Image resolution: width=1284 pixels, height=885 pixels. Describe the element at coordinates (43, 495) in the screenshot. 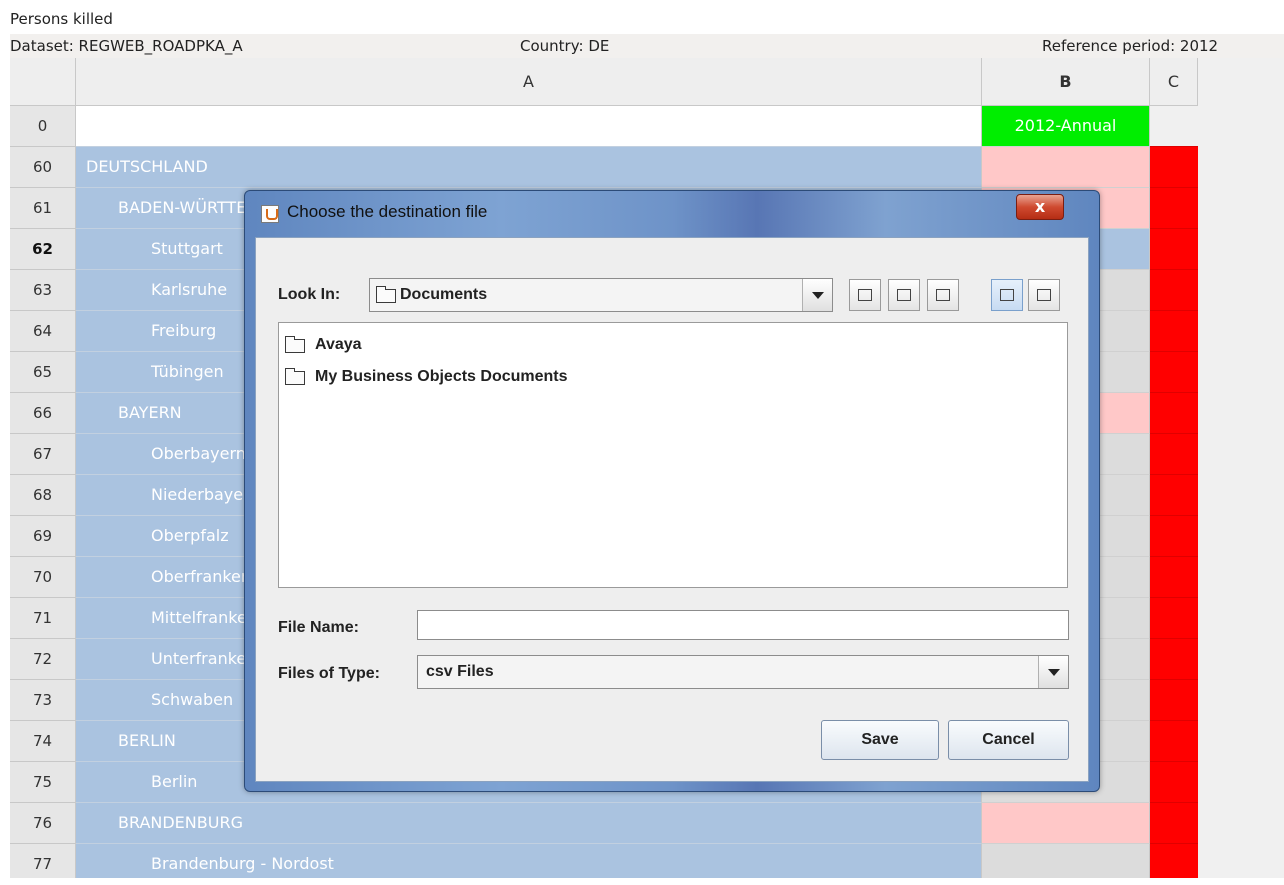

I see `row-number: 68` at that location.